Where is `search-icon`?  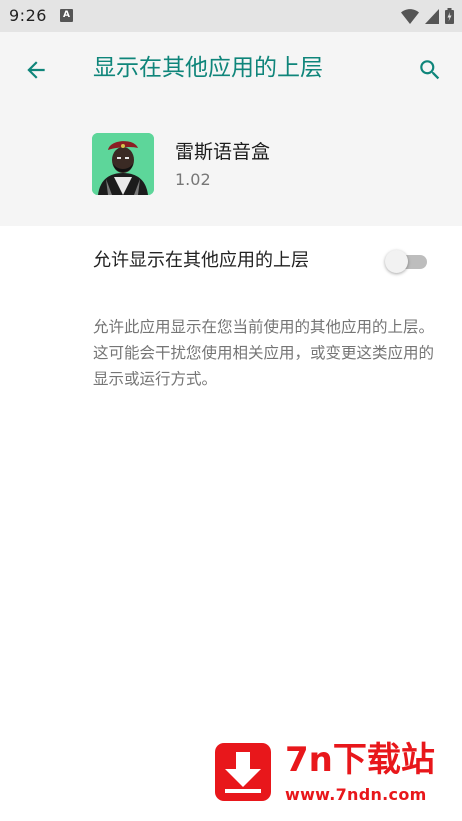 search-icon is located at coordinates (430, 70).